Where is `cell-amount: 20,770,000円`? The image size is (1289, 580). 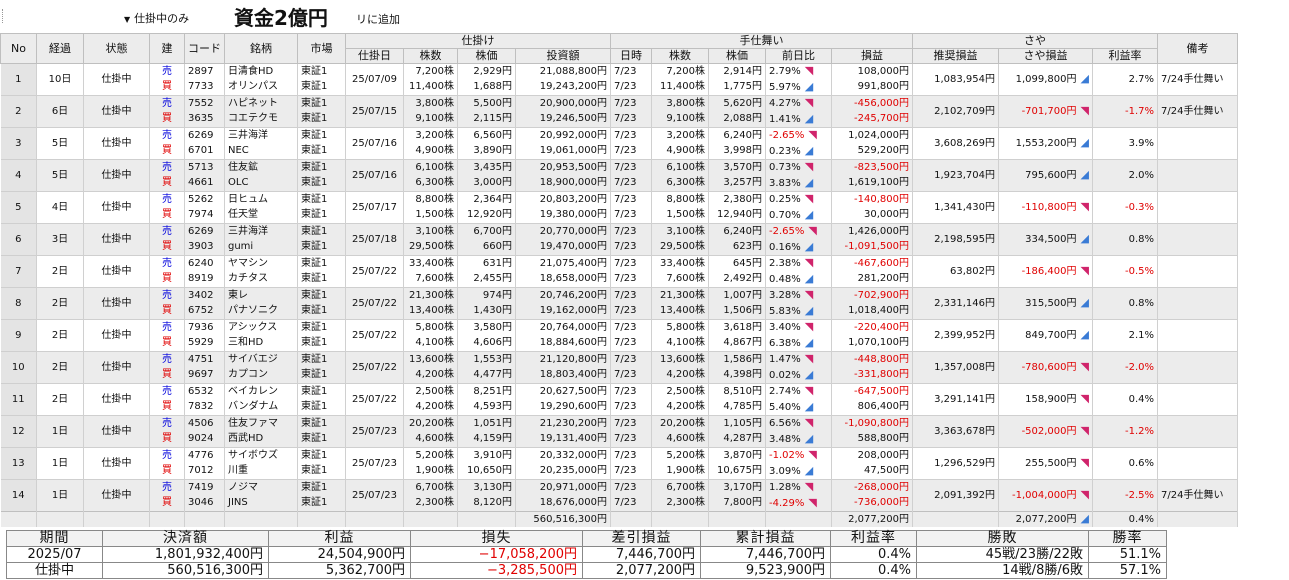 cell-amount: 20,770,000円 is located at coordinates (563, 231).